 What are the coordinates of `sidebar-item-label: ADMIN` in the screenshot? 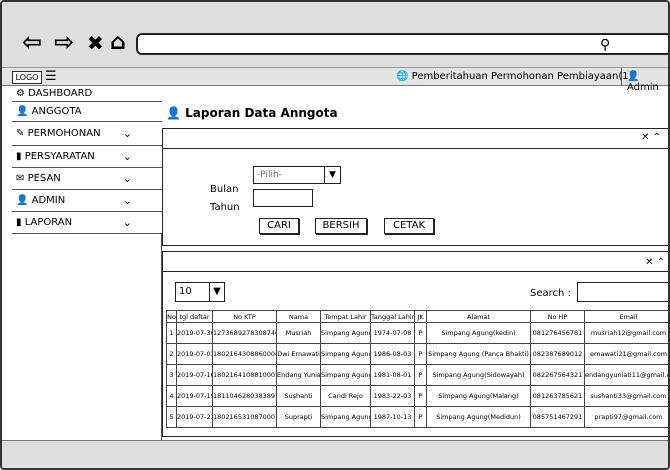 It's located at (48, 200).